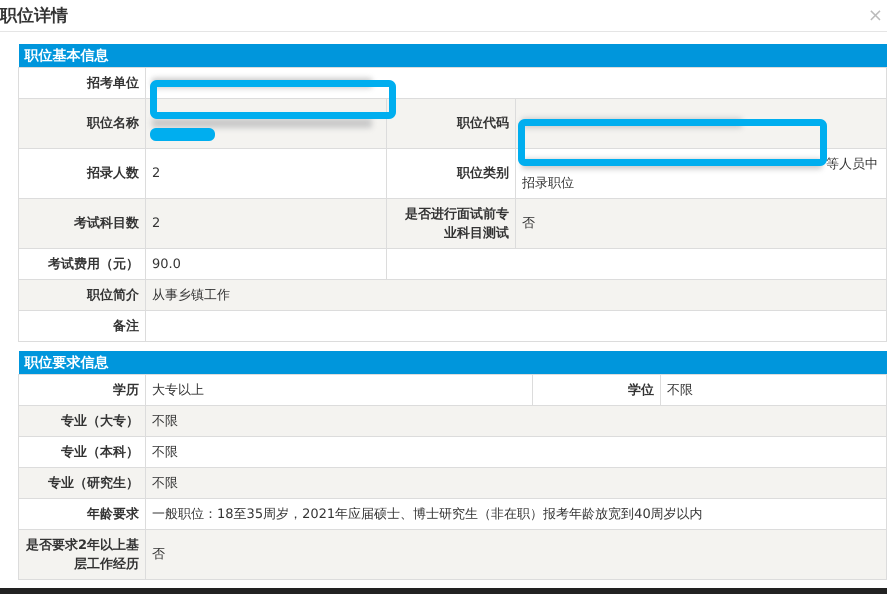  I want to click on field-label: 是否进行面试前专业科目测试, so click(451, 223).